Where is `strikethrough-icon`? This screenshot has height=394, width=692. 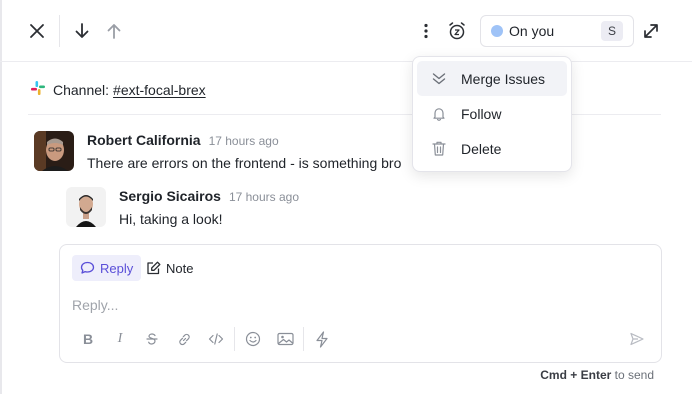 strikethrough-icon is located at coordinates (152, 339).